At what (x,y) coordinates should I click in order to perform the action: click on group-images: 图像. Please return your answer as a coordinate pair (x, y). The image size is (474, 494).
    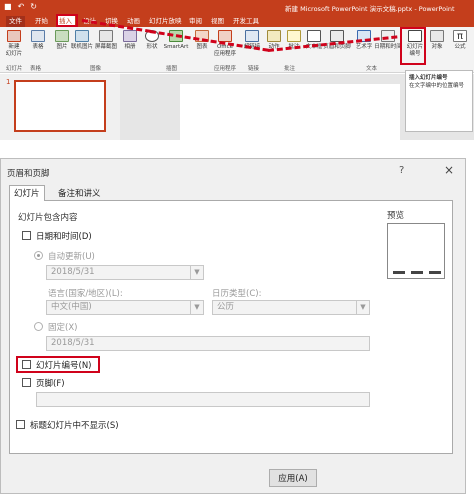
    Looking at the image, I should click on (96, 69).